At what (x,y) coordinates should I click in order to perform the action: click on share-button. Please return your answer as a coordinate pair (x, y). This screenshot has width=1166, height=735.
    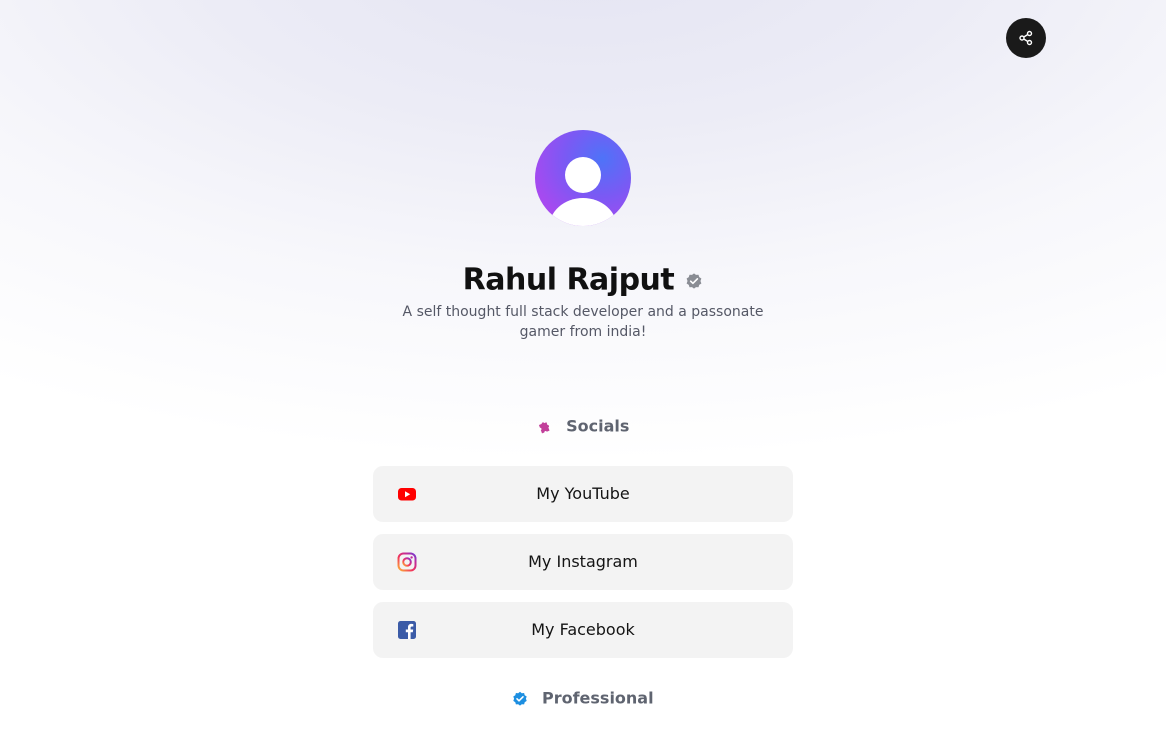
    Looking at the image, I should click on (1026, 38).